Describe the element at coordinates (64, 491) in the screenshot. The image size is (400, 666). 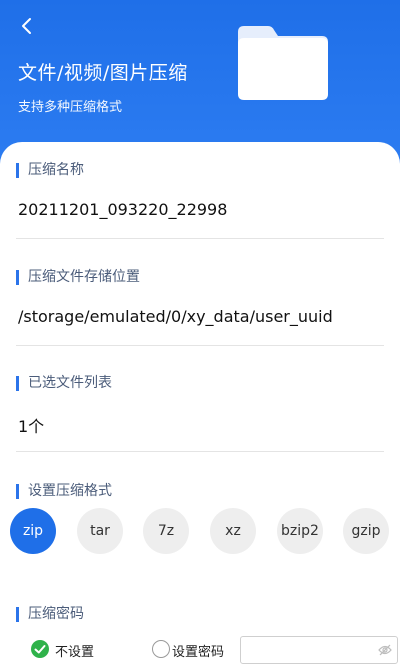
I see `section-label-format: 设置压缩格式` at that location.